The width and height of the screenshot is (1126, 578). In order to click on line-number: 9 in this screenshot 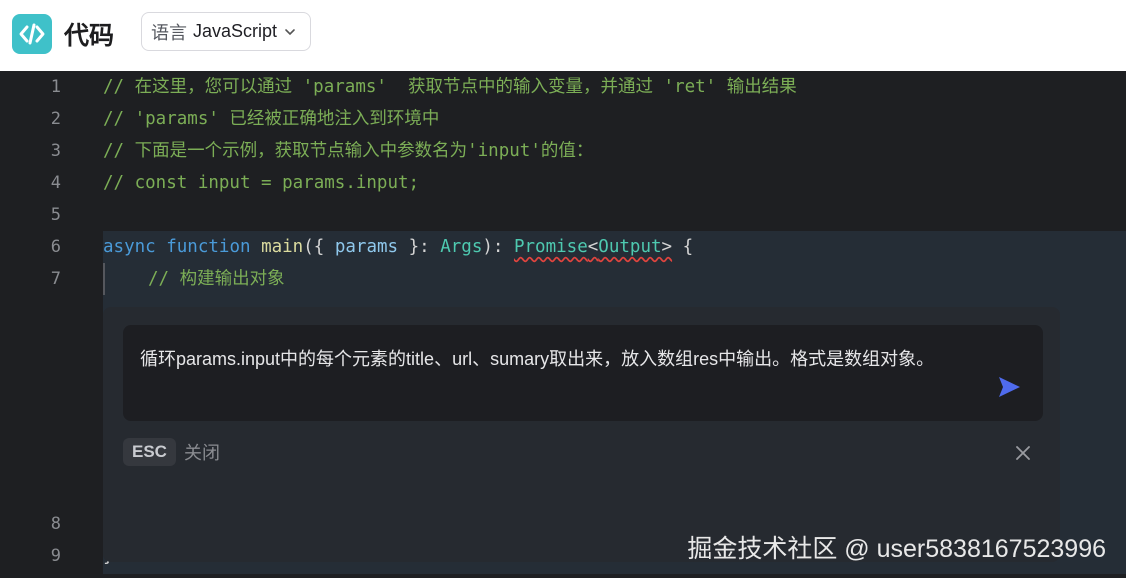, I will do `click(55, 556)`.